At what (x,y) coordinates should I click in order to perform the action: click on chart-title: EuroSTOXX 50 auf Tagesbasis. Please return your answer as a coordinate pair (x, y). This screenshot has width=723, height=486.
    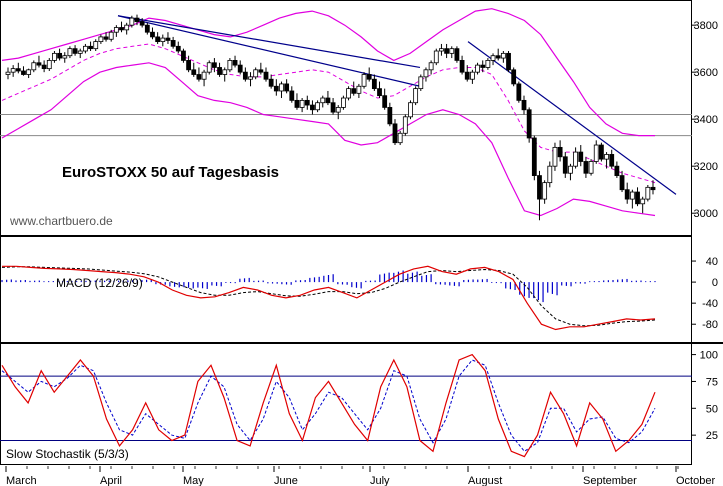
    Looking at the image, I should click on (170, 172).